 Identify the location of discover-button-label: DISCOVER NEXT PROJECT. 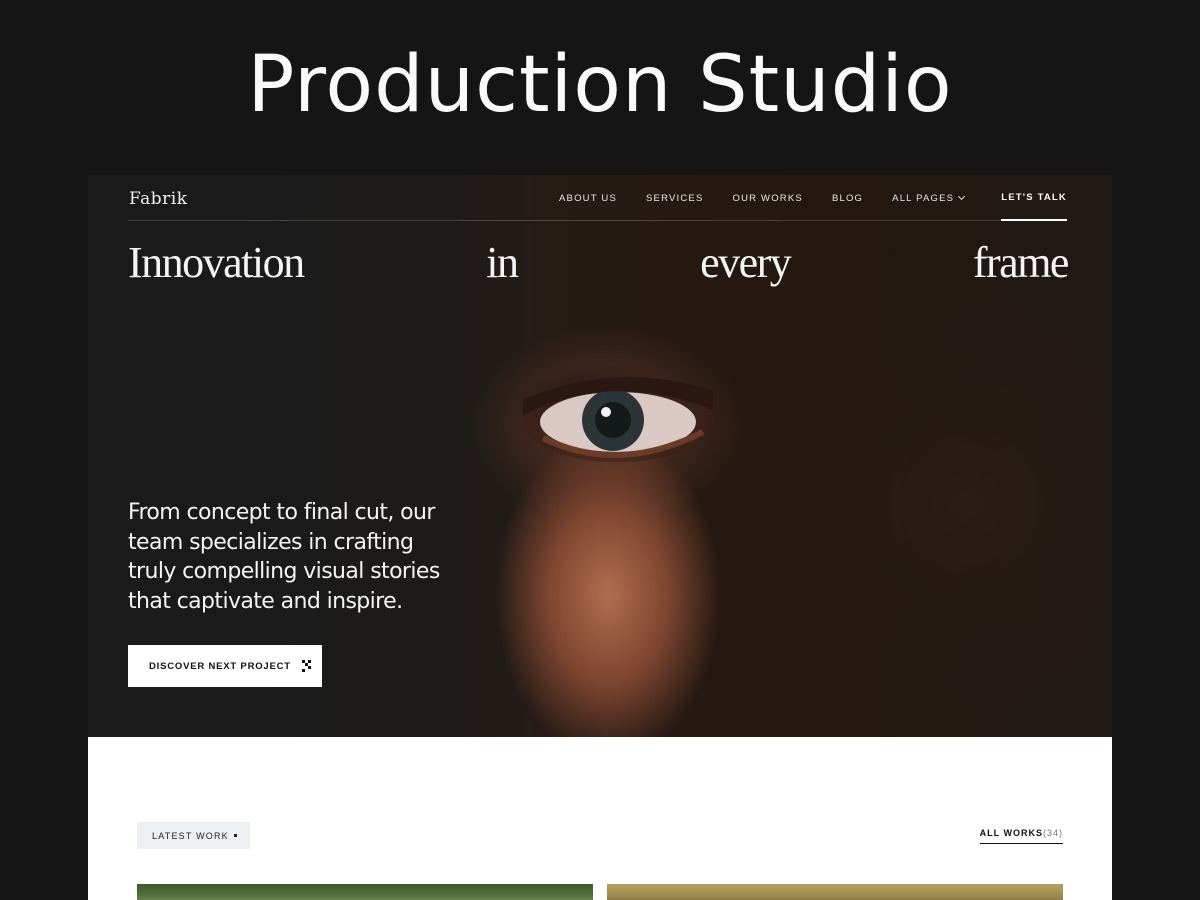
(220, 666).